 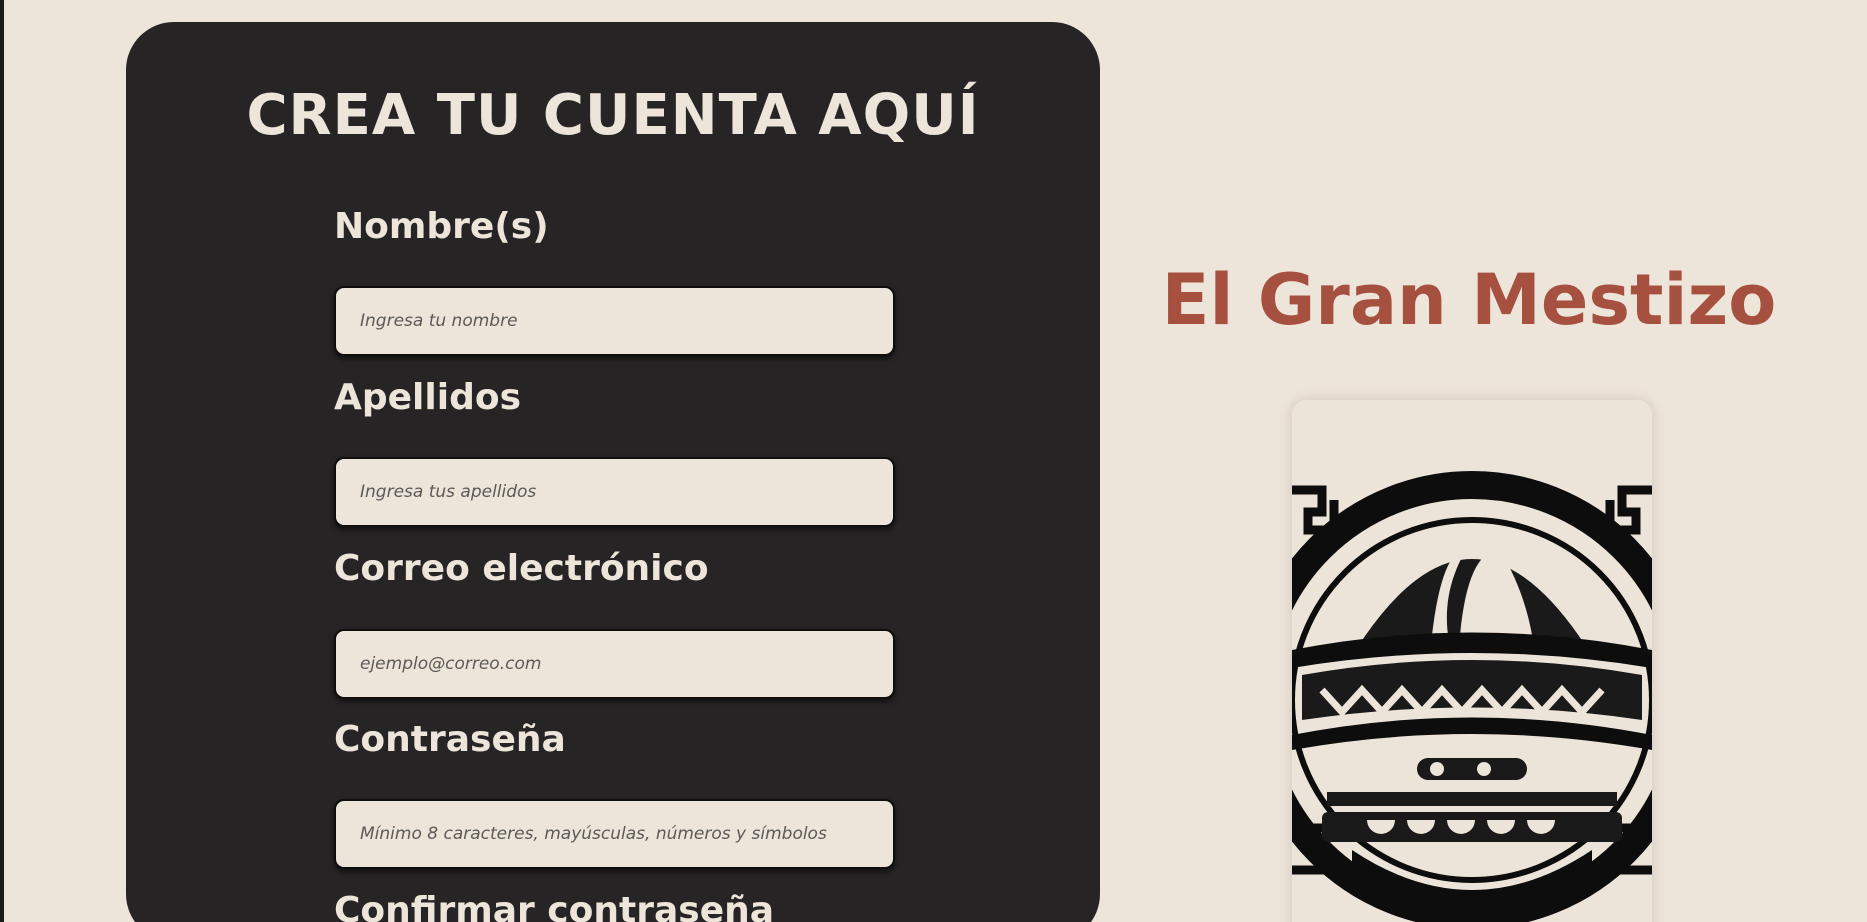 What do you see at coordinates (554, 906) in the screenshot?
I see `confirm-password-label: Confirmar contraseña` at bounding box center [554, 906].